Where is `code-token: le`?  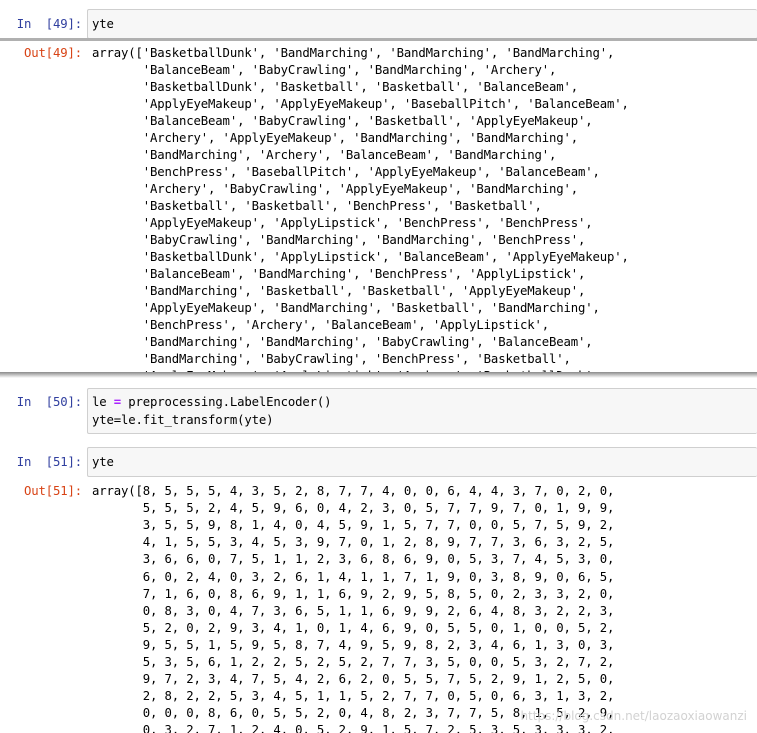
code-token: le is located at coordinates (103, 402).